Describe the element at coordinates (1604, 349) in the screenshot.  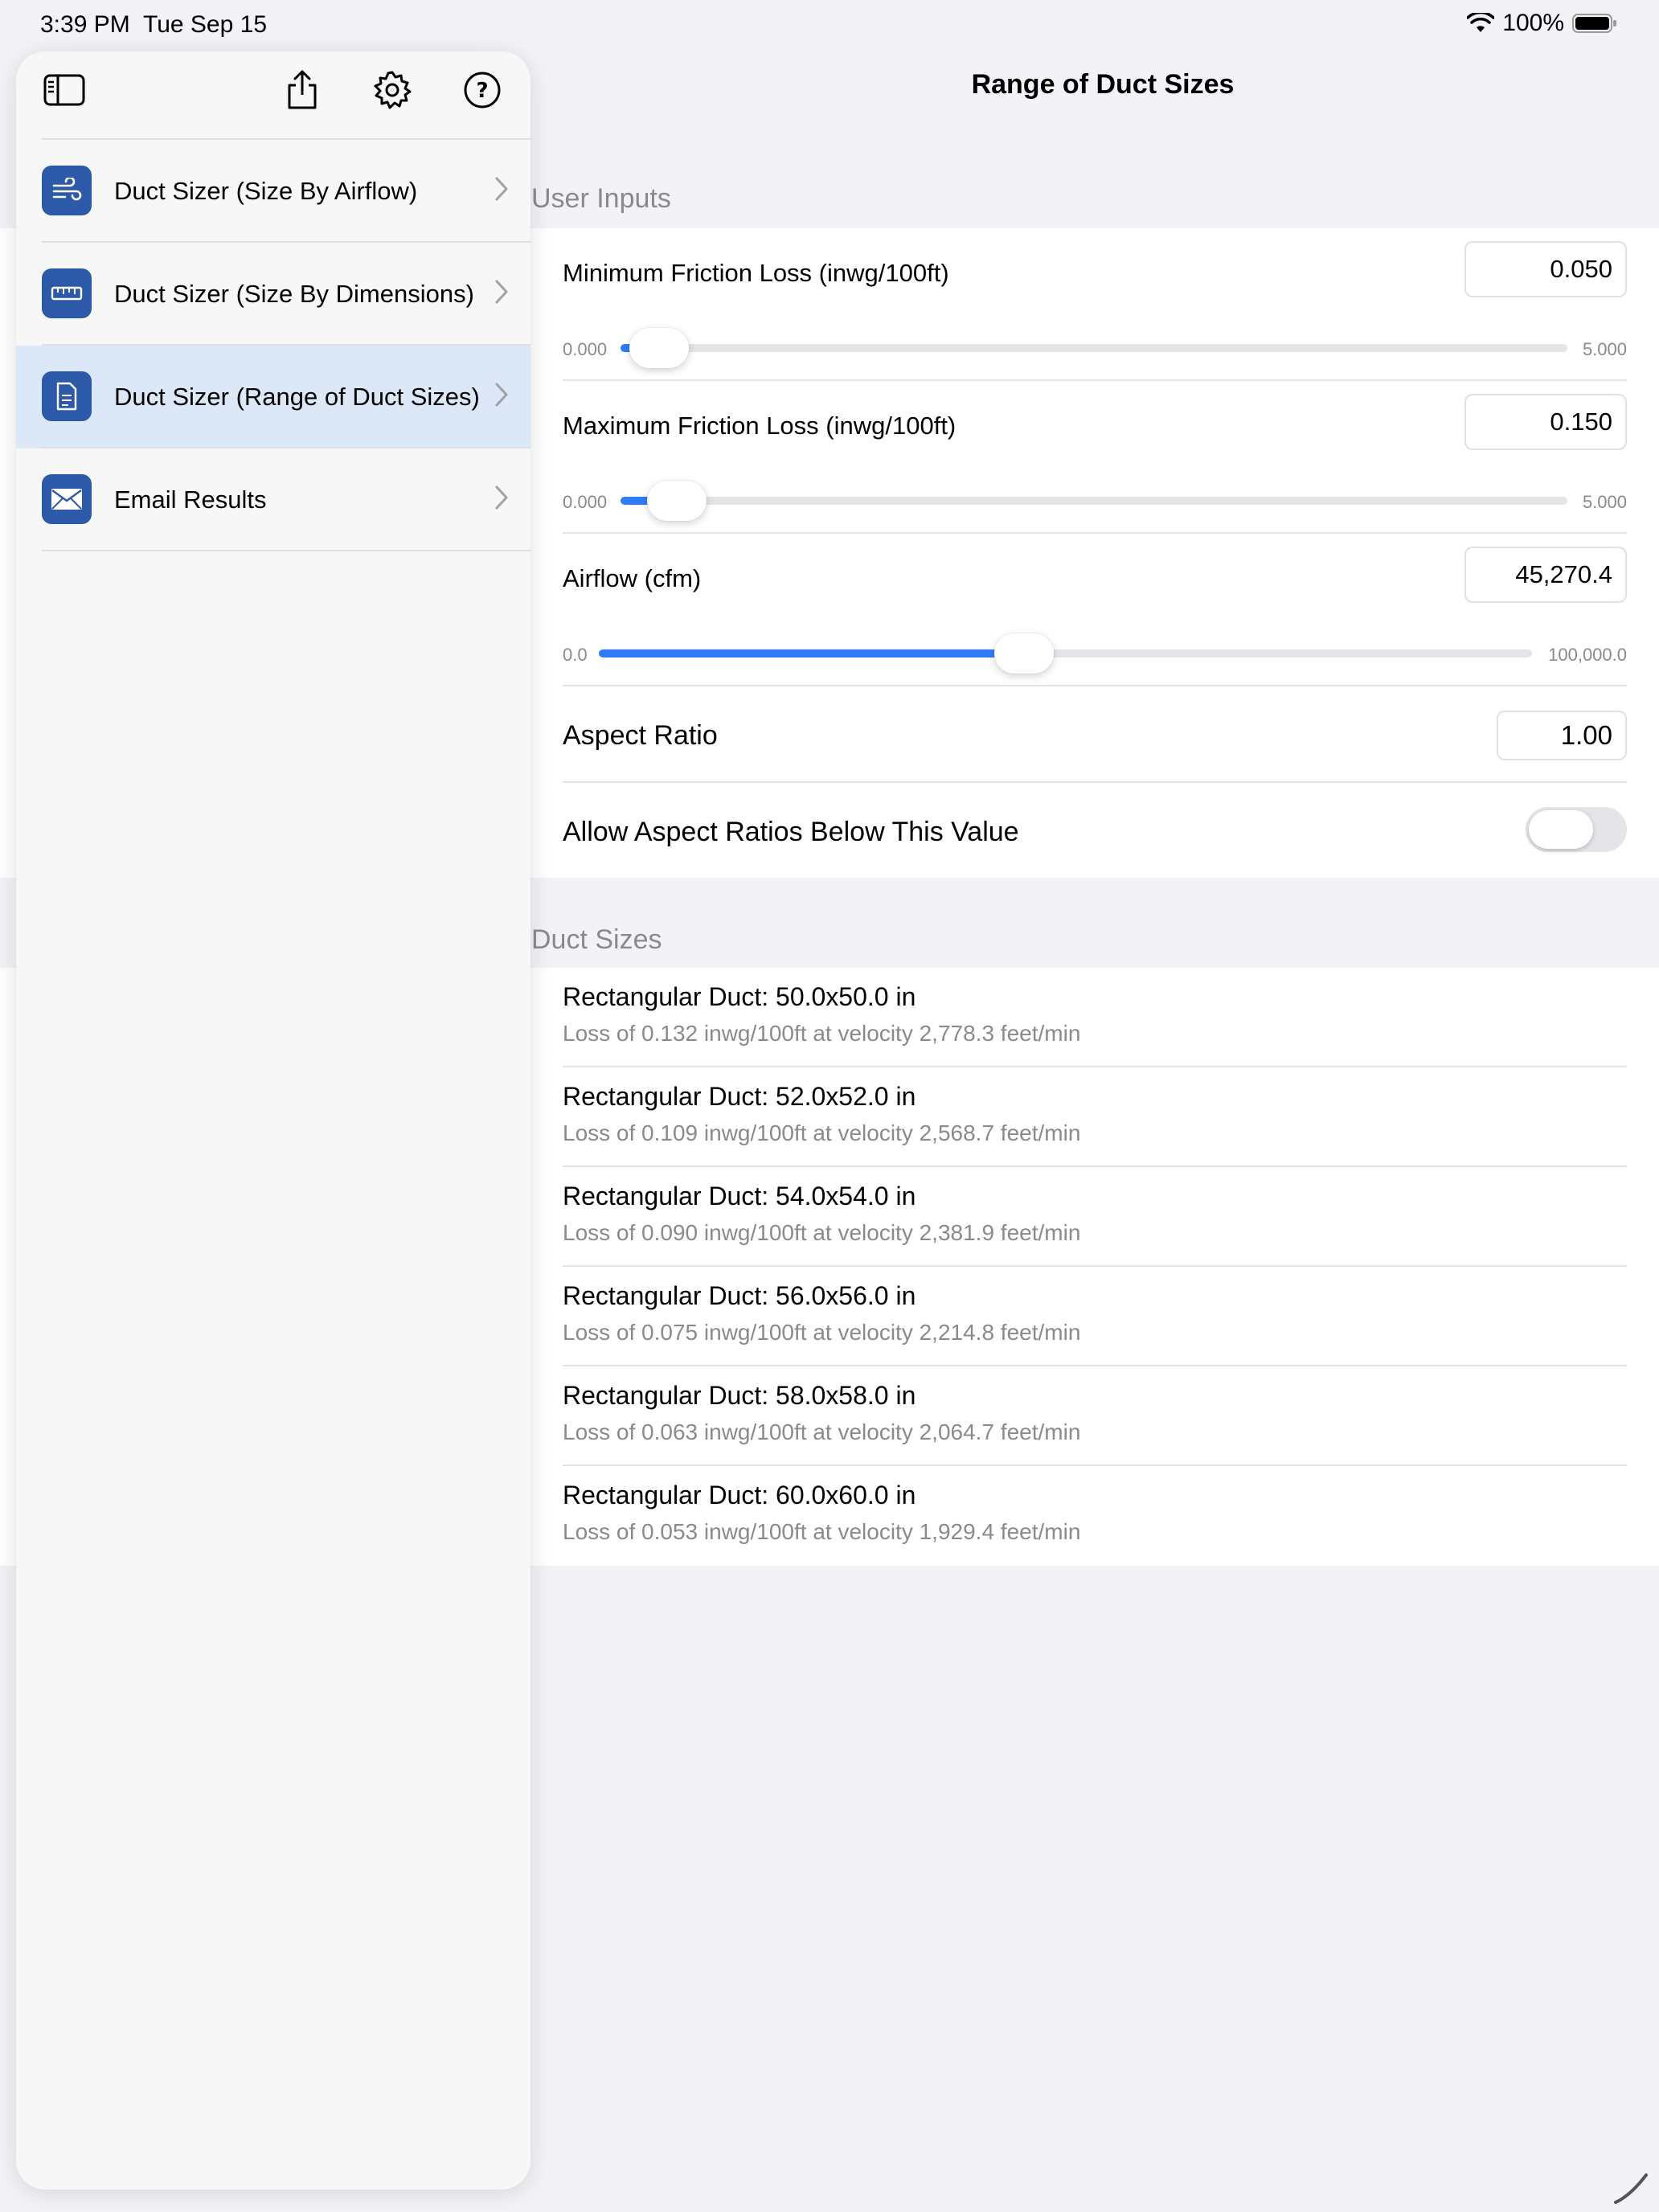
I see `min-friction-slider-max: 5.000` at that location.